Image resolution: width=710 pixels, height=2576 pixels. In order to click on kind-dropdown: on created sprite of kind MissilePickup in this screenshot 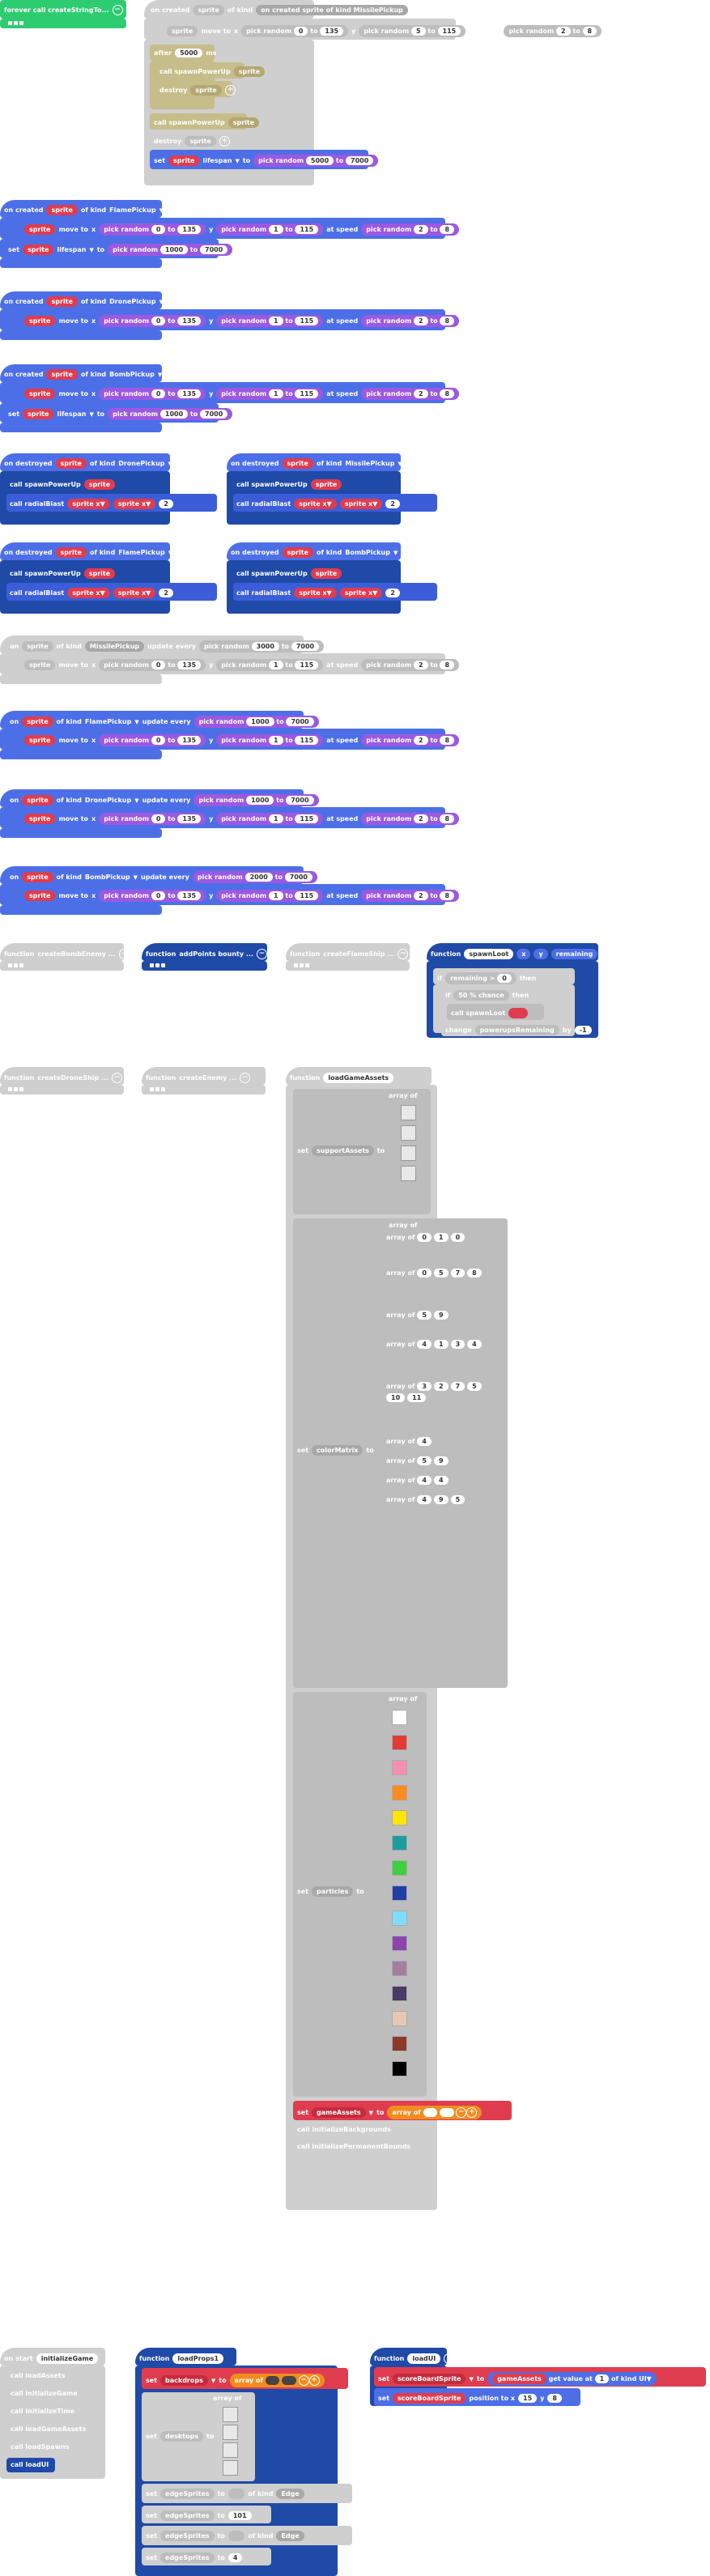, I will do `click(332, 10)`.